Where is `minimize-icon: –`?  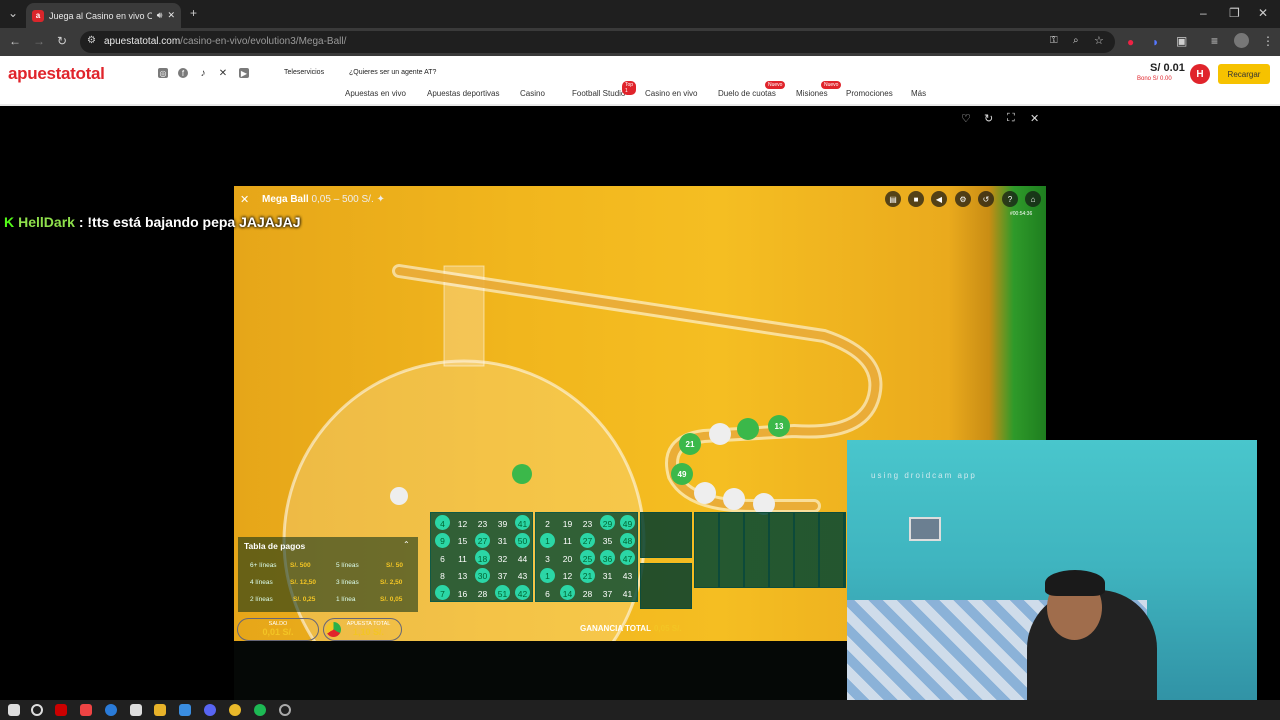
minimize-icon: – is located at coordinates (1203, 13).